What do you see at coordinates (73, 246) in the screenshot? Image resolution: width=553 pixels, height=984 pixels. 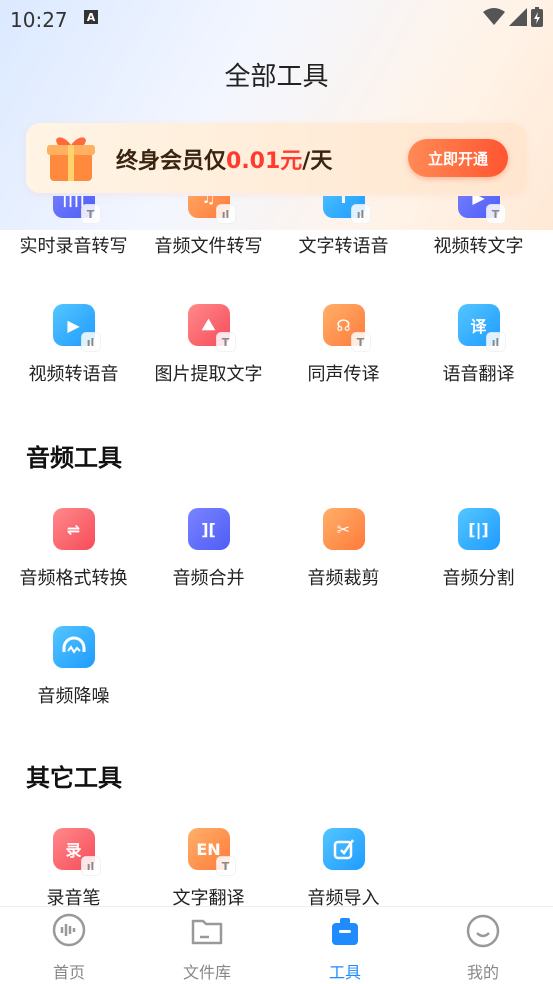 I see `tool-label: 实时录音转写` at bounding box center [73, 246].